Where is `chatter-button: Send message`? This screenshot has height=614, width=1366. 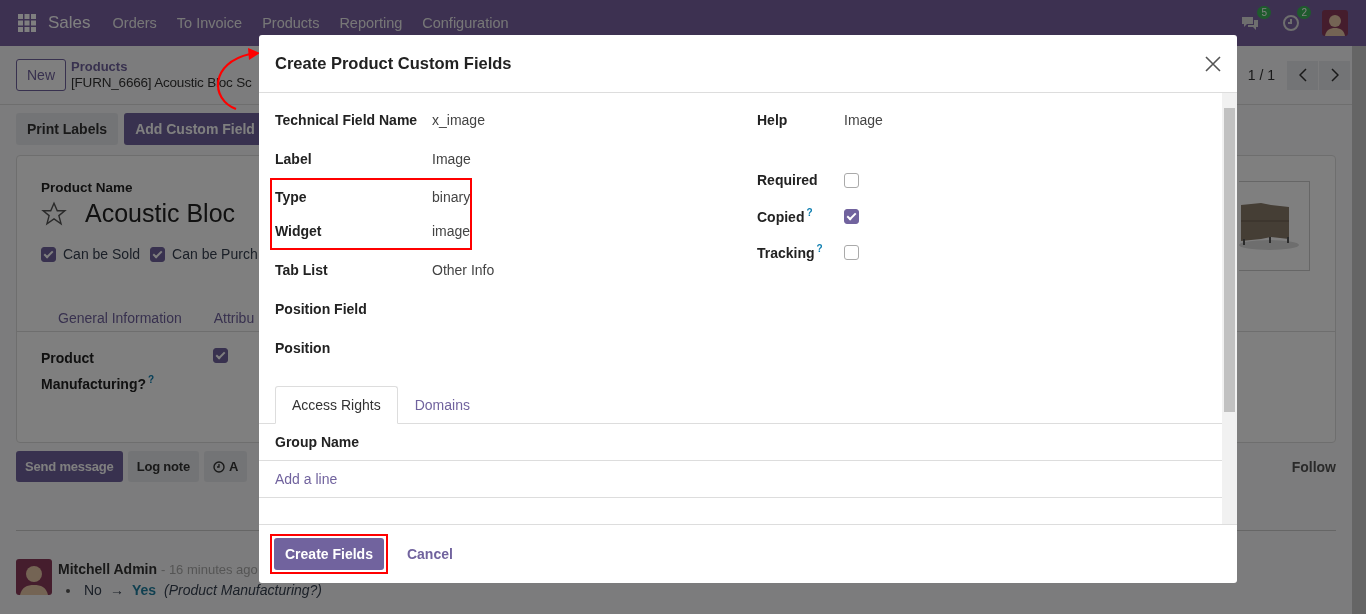
chatter-button: Send message is located at coordinates (69, 466).